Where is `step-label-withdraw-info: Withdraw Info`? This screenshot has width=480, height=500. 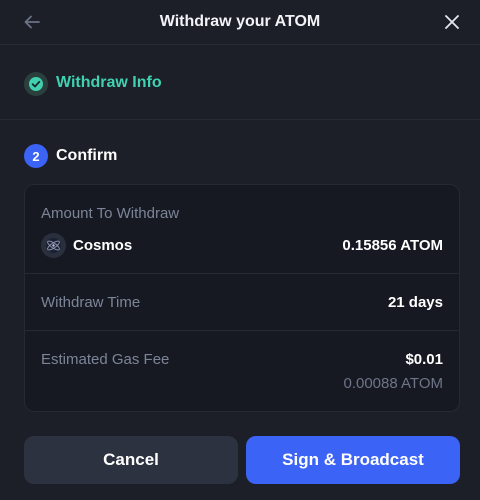 step-label-withdraw-info: Withdraw Info is located at coordinates (109, 82).